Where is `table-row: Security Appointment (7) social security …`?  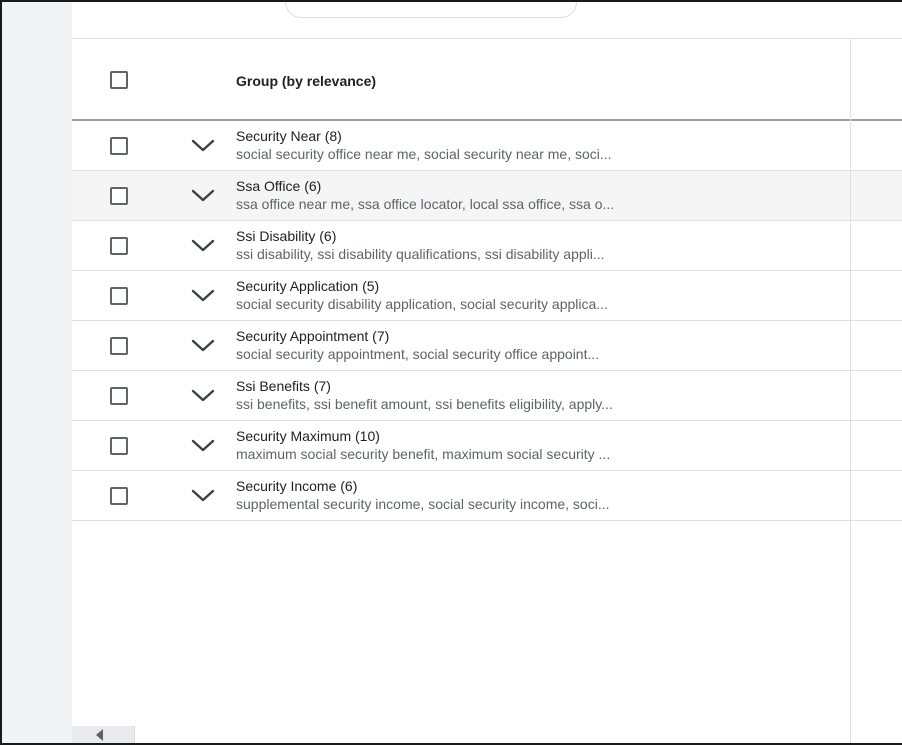 table-row: Security Appointment (7) social security … is located at coordinates (487, 346).